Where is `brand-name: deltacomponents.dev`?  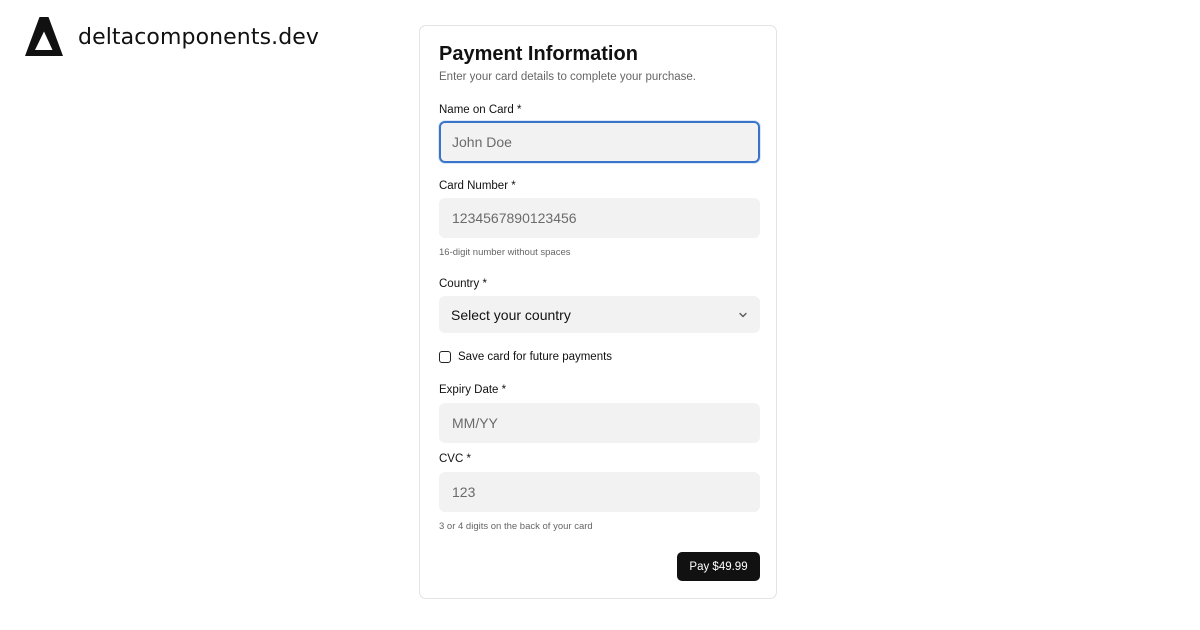 brand-name: deltacomponents.dev is located at coordinates (199, 37).